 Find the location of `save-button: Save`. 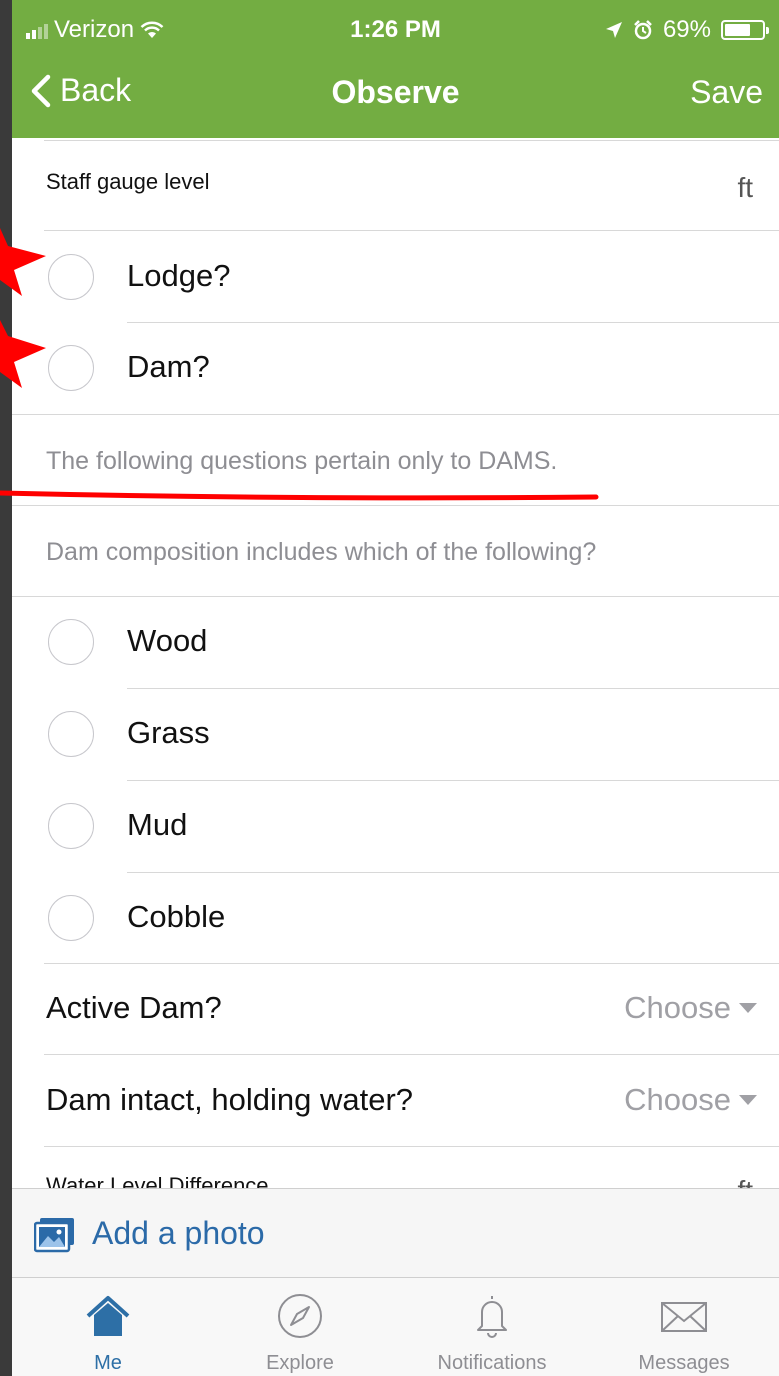

save-button: Save is located at coordinates (726, 92).